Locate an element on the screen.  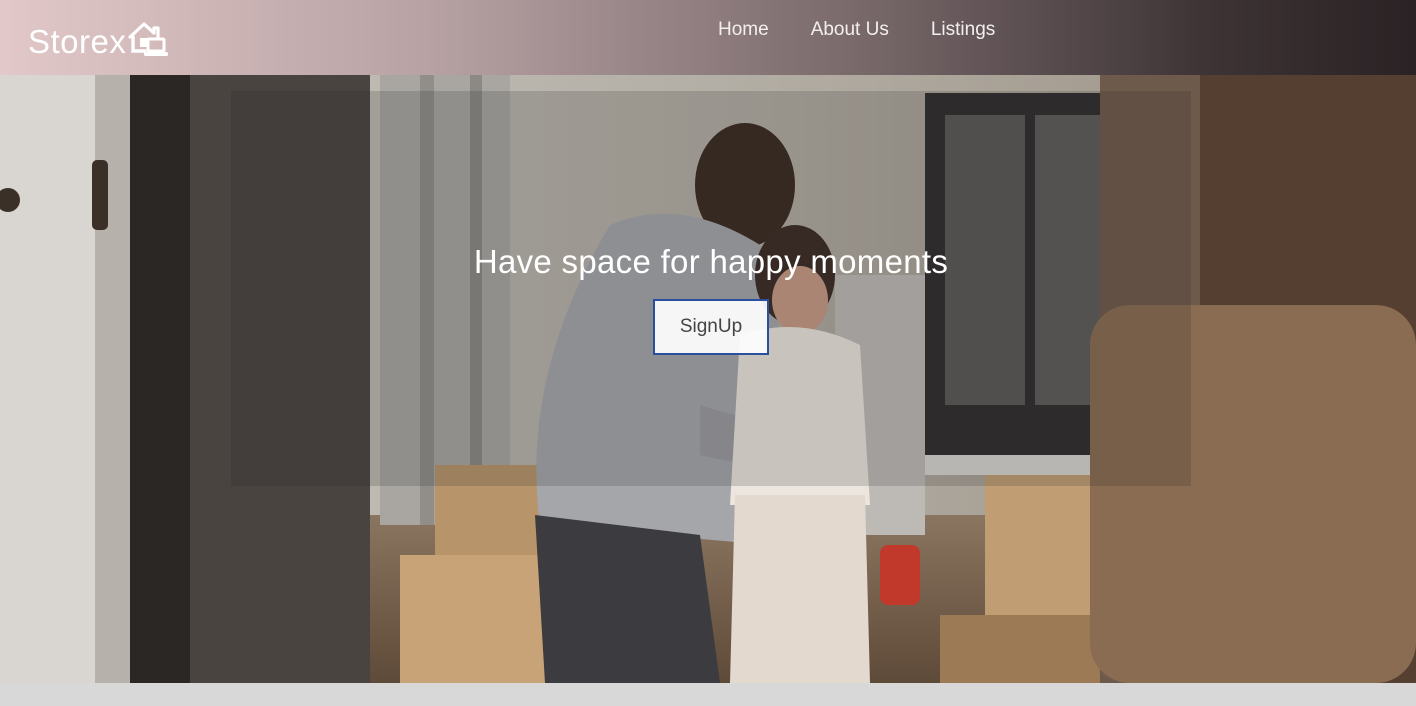
main-nav: Home About Us Listings is located at coordinates (877, 30).